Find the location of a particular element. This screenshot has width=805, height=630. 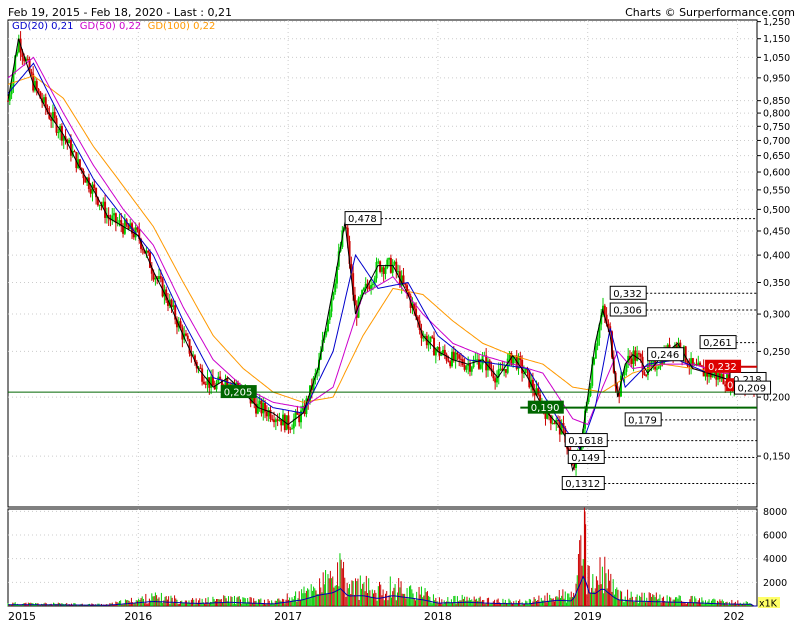

annotation-label: 0,179 is located at coordinates (642, 420).